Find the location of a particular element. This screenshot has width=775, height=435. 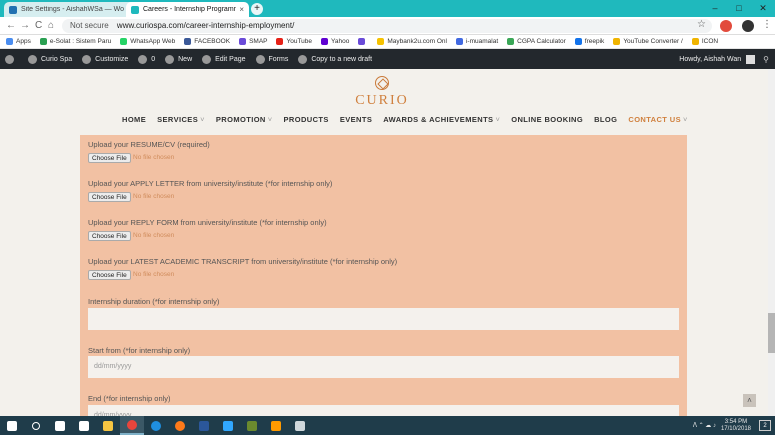

tray-icons: ᐱ ⌃ ☁ ♪ is located at coordinates (704, 425).